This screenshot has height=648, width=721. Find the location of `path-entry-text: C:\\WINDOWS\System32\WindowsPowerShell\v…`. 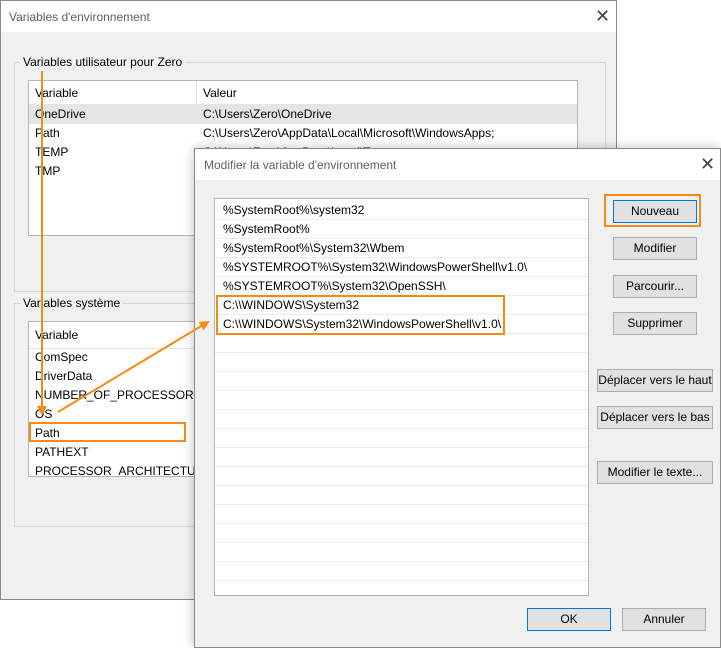

path-entry-text: C:\\WINDOWS\System32\WindowsPowerShell\v… is located at coordinates (362, 324).